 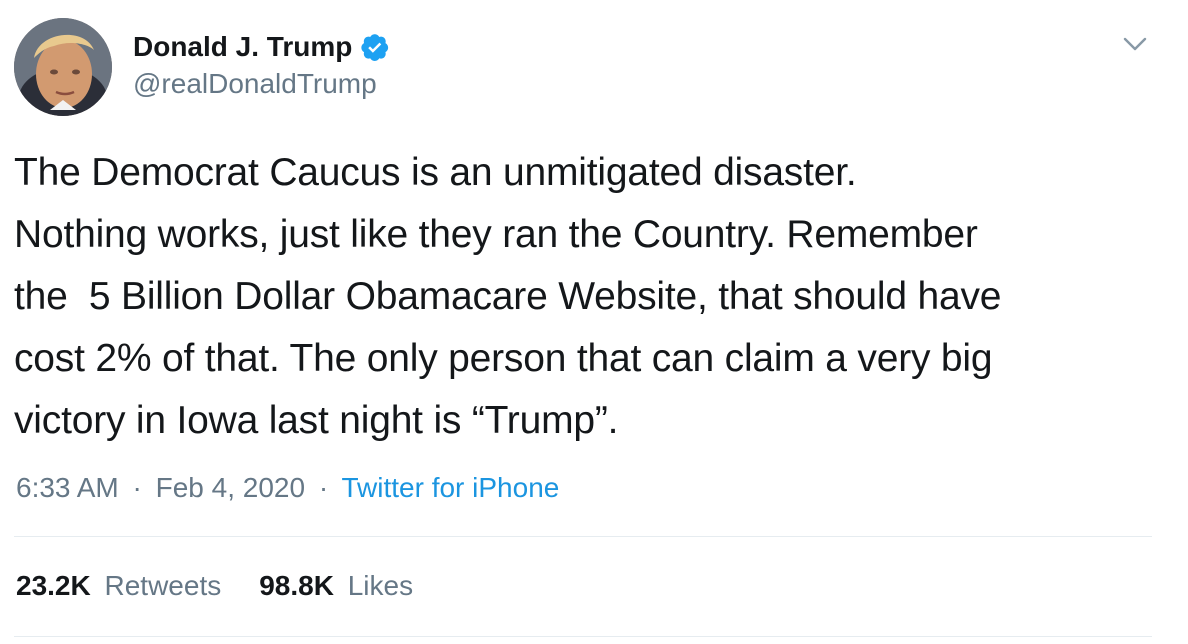 What do you see at coordinates (230, 487) in the screenshot?
I see `tweet-date: Feb 4, 2020` at bounding box center [230, 487].